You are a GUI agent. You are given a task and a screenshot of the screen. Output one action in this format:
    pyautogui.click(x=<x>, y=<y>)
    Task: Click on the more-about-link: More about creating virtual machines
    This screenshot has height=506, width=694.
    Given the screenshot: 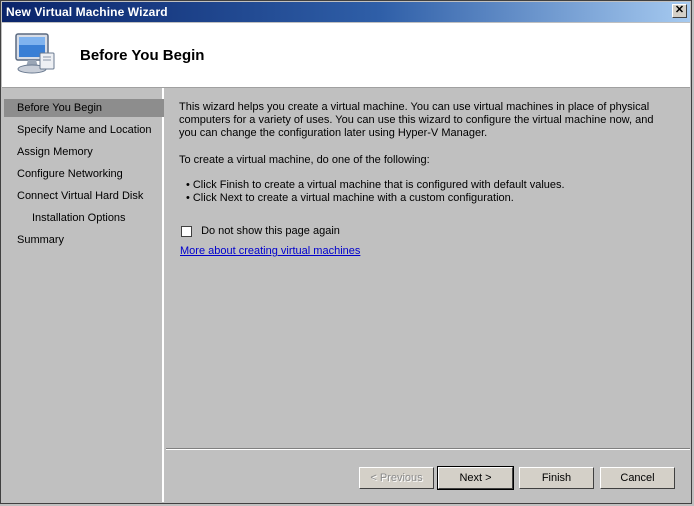 What is the action you would take?
    pyautogui.click(x=270, y=251)
    